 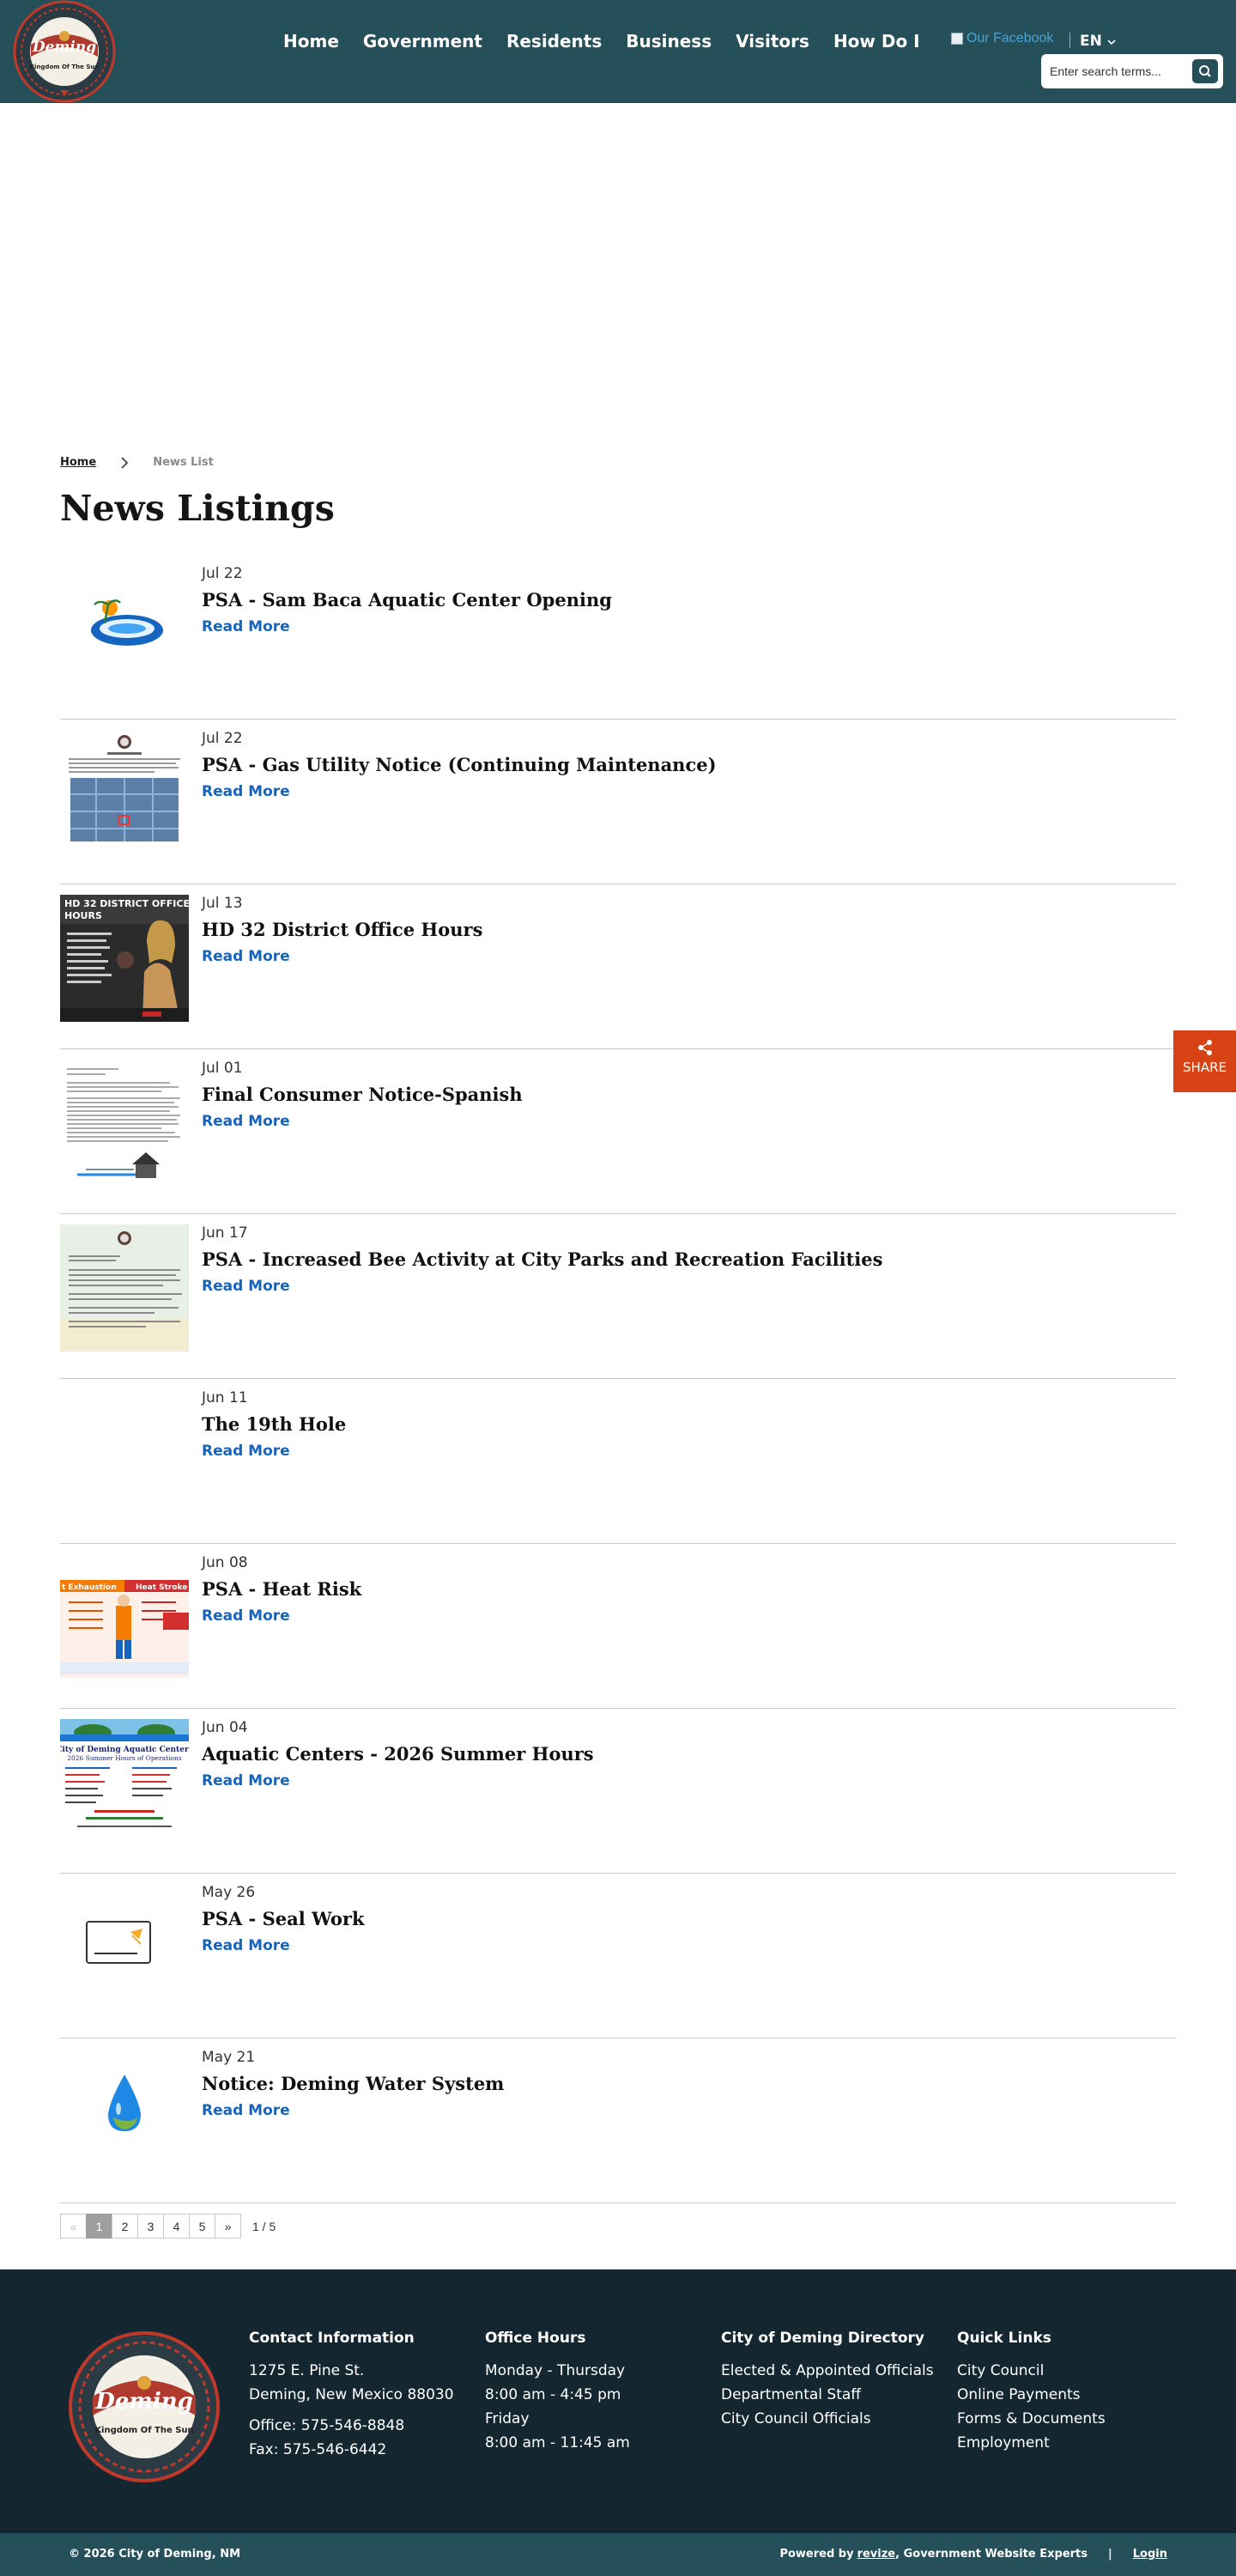 What do you see at coordinates (229, 2057) in the screenshot?
I see `news-date: May 21` at bounding box center [229, 2057].